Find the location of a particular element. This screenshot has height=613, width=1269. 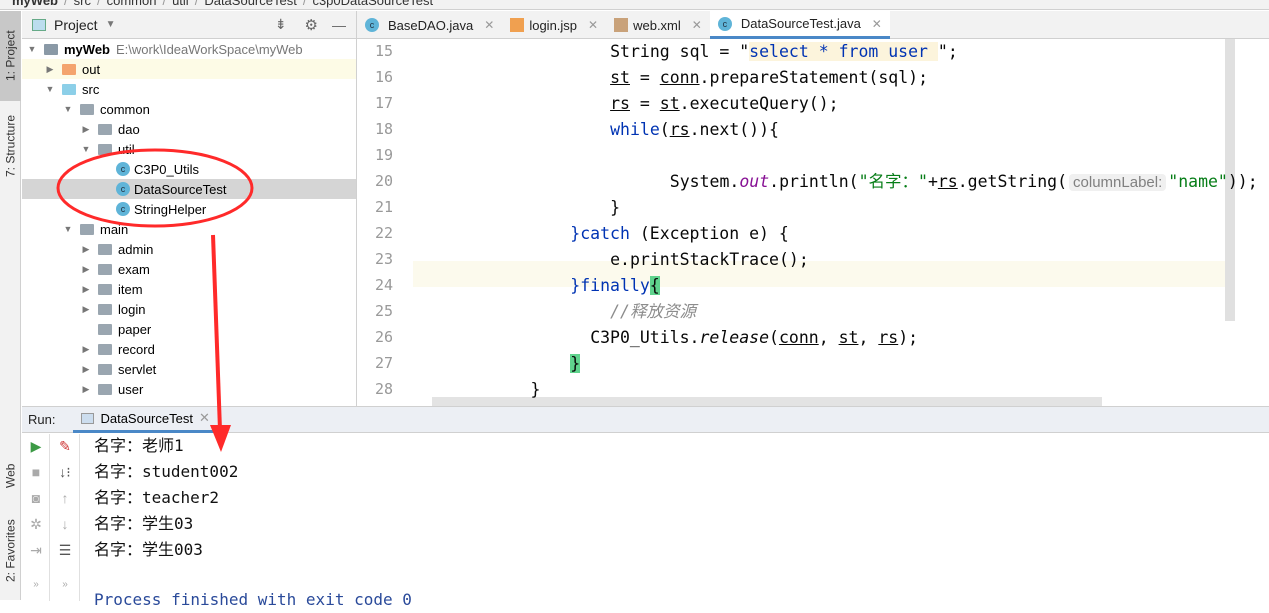

tree-item-label: main is located at coordinates (114, 229).